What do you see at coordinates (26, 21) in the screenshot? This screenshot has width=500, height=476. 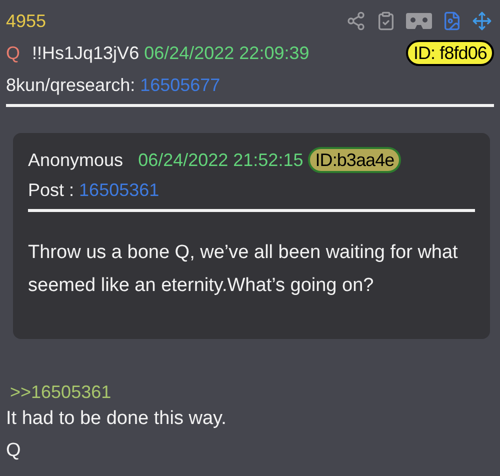 I see `post-number: 4955` at bounding box center [26, 21].